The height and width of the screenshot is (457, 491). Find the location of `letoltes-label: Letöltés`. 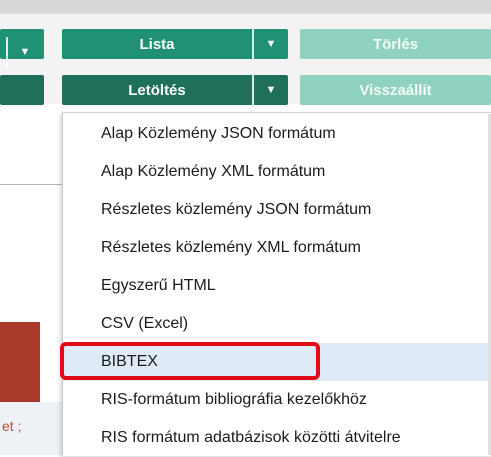

letoltes-label: Letöltés is located at coordinates (157, 90).